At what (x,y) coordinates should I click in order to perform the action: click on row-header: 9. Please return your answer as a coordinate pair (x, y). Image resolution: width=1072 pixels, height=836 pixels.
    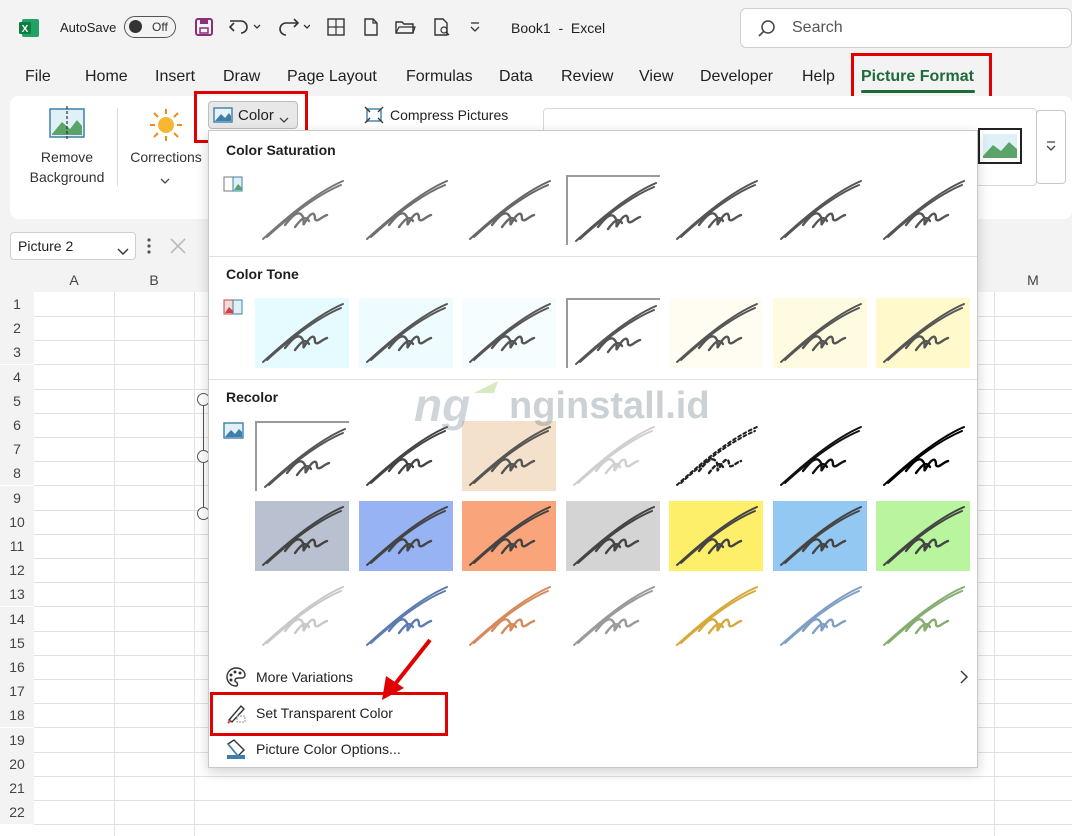
    Looking at the image, I should click on (17, 497).